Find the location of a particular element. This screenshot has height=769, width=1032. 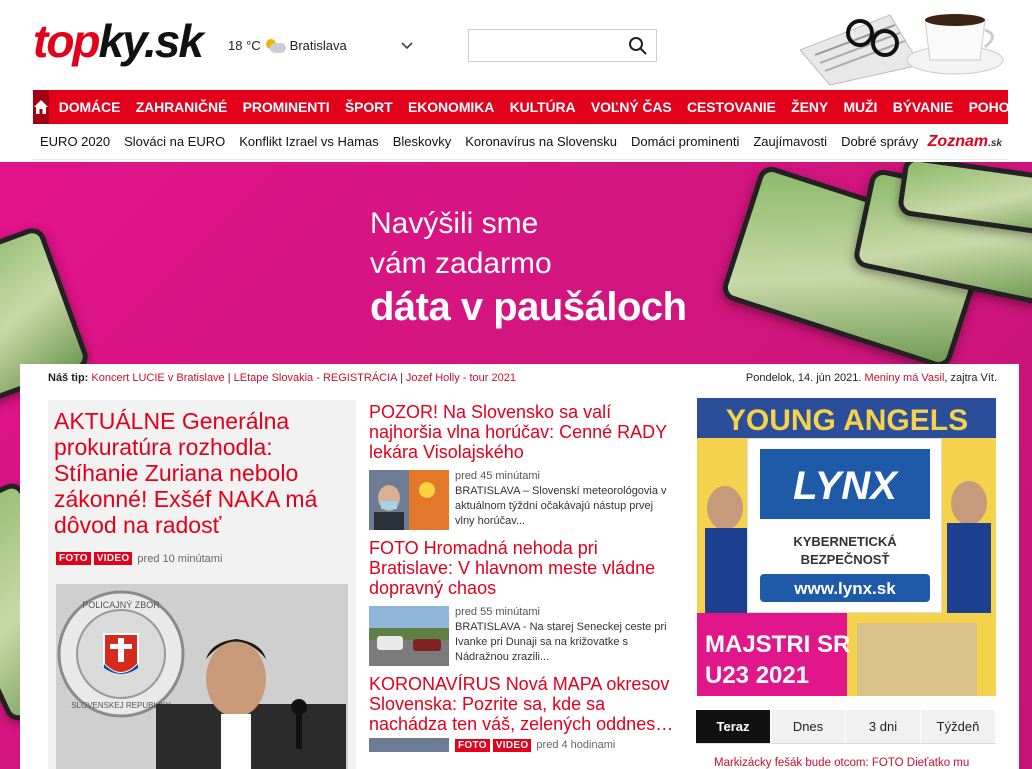

svg-text: www.lynx.sk is located at coordinates (844, 588).